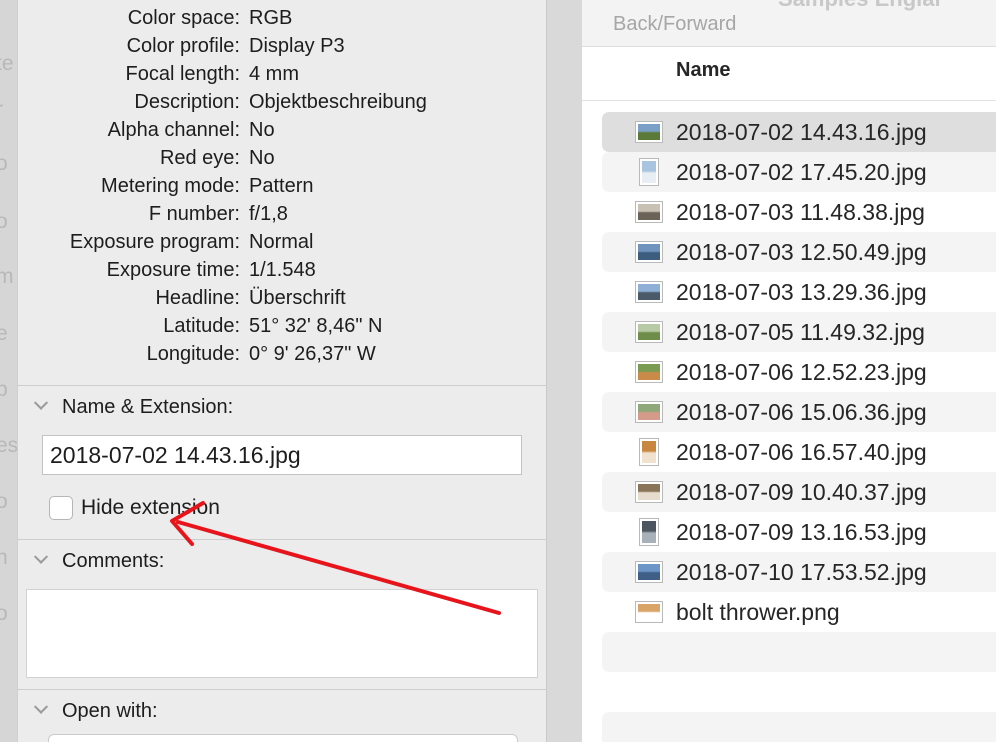  Describe the element at coordinates (194, 214) in the screenshot. I see `metadata-key: F number:` at that location.